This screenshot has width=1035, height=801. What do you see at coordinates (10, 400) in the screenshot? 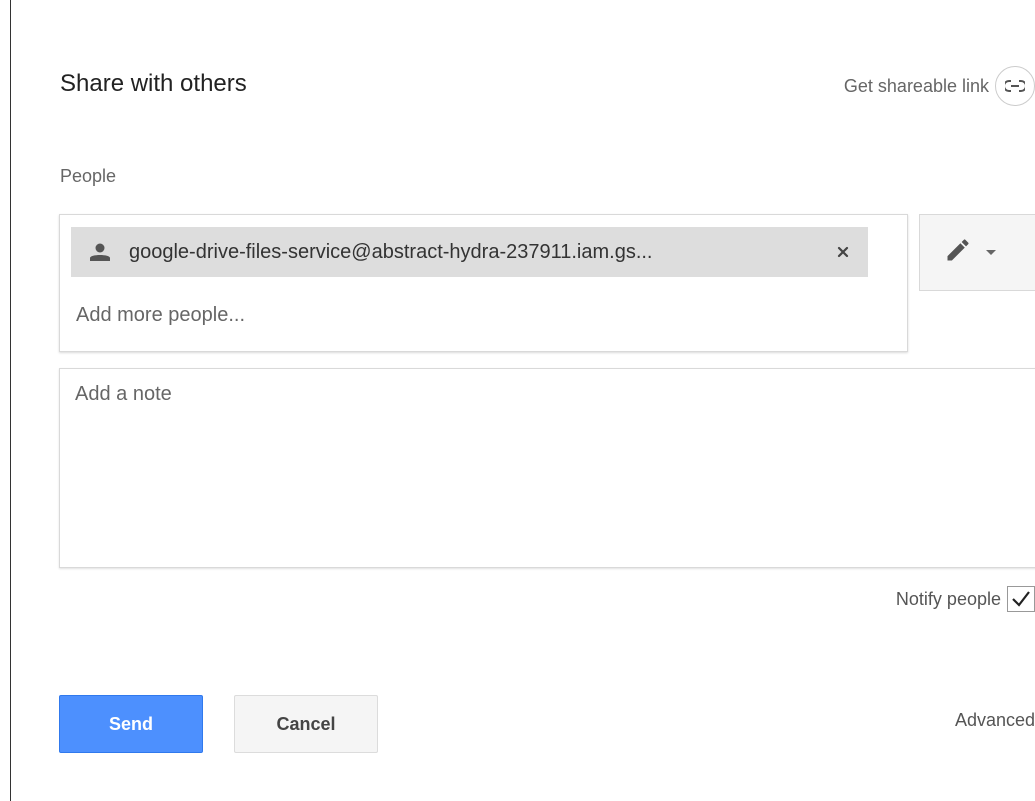
I see `window-edge` at bounding box center [10, 400].